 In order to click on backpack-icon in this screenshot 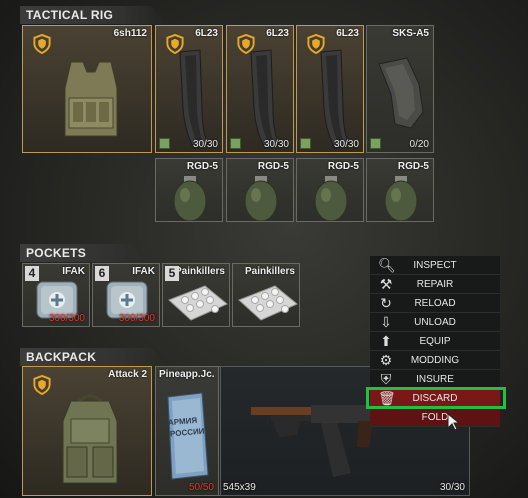, I will do `click(90, 439)`.